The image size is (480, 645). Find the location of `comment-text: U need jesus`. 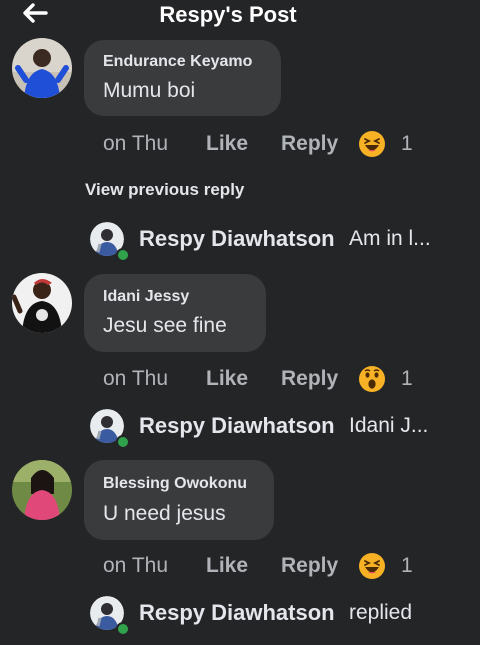

comment-text: U need jesus is located at coordinates (164, 513).